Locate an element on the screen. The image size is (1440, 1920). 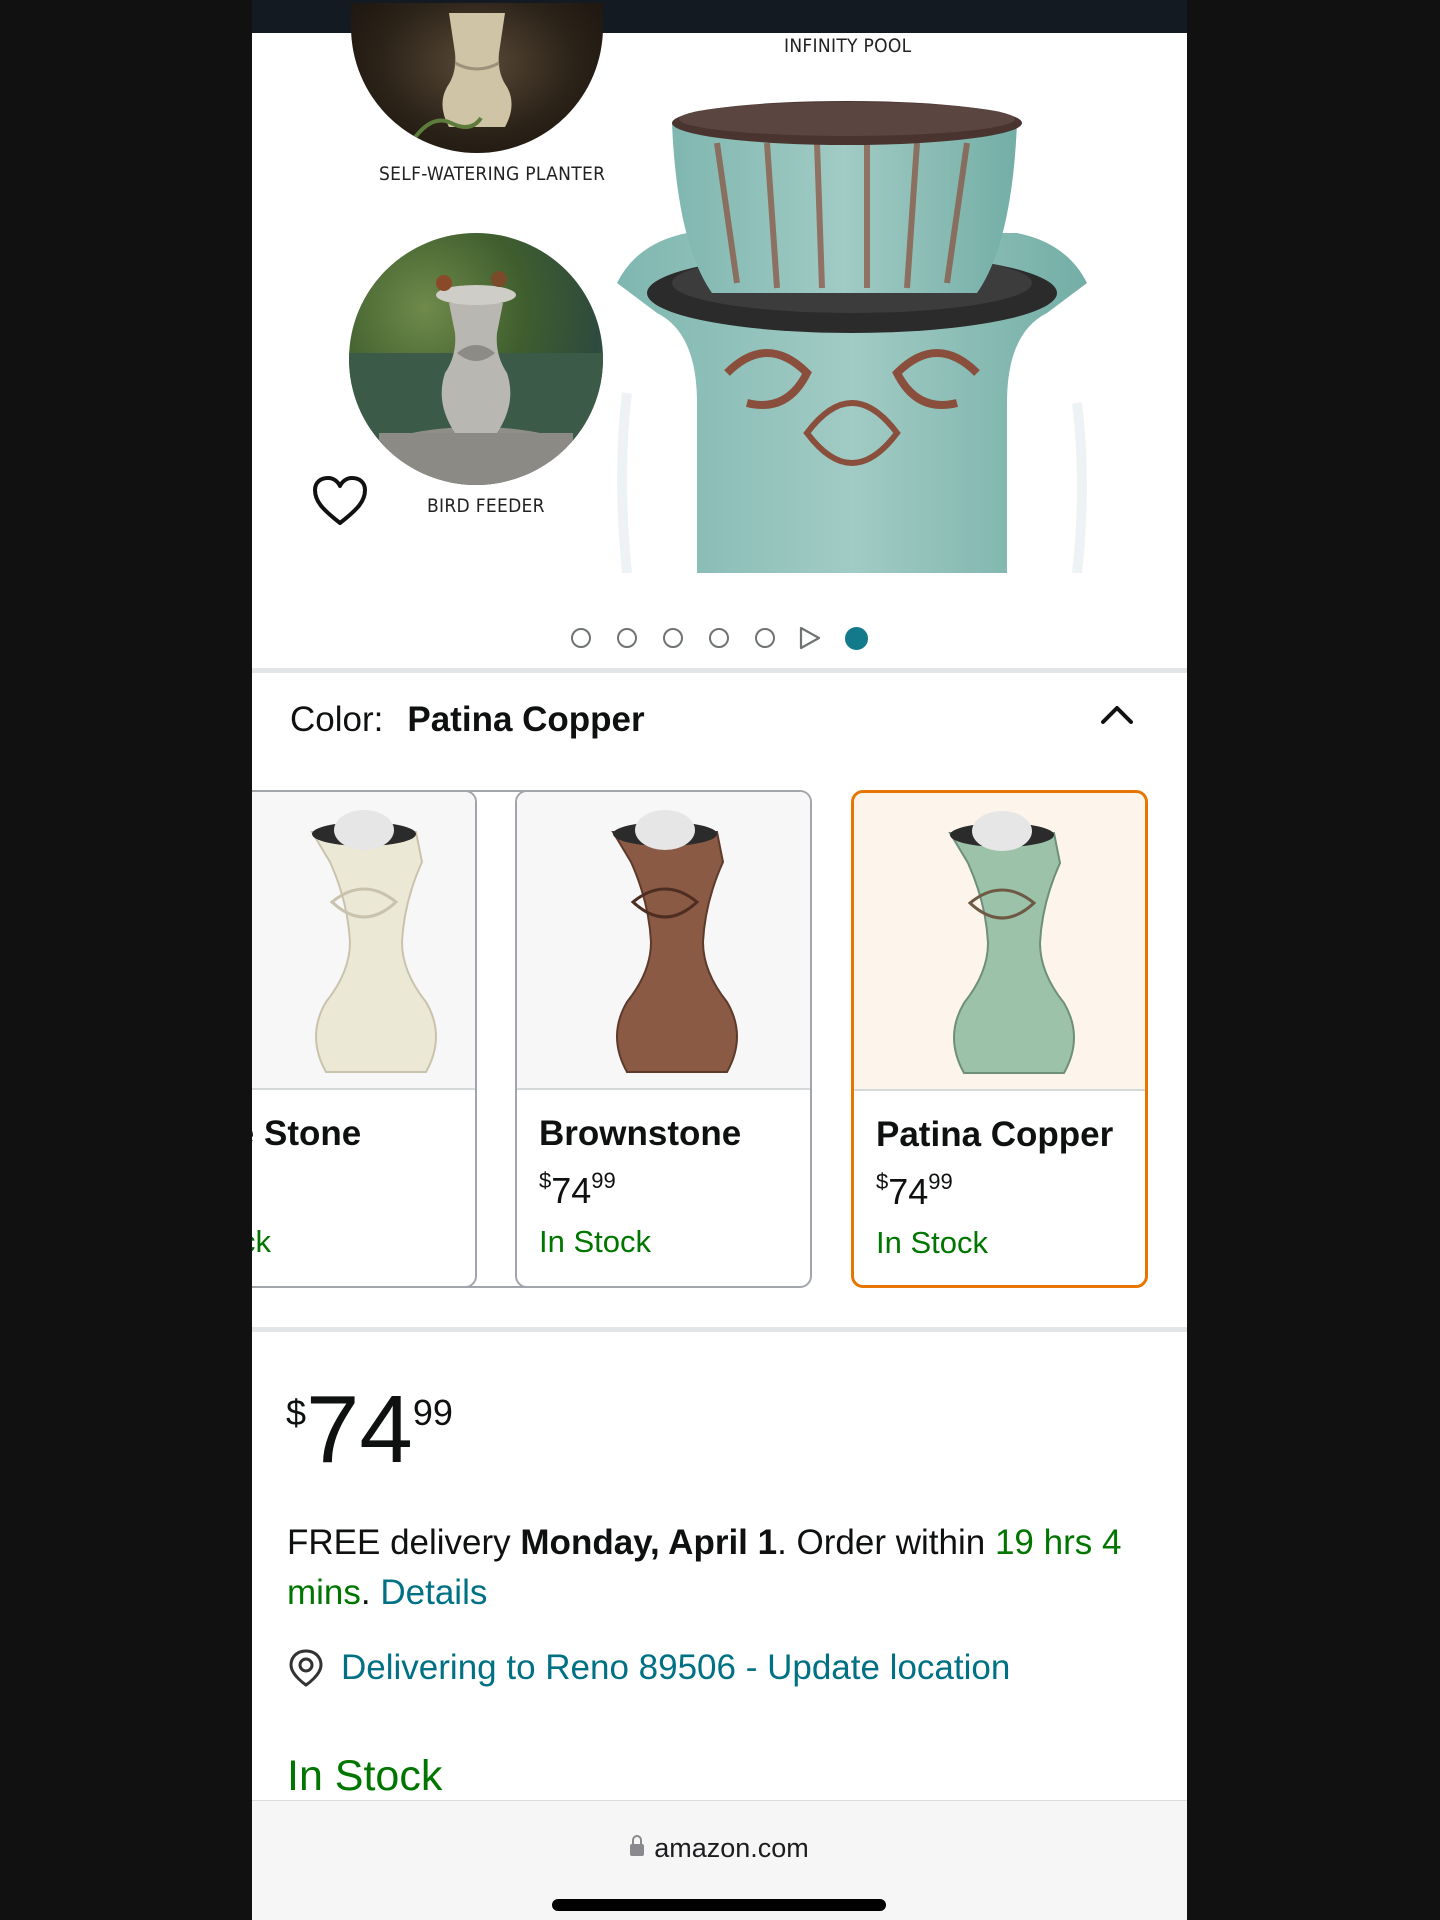
gallery-dot-active is located at coordinates (856, 638).